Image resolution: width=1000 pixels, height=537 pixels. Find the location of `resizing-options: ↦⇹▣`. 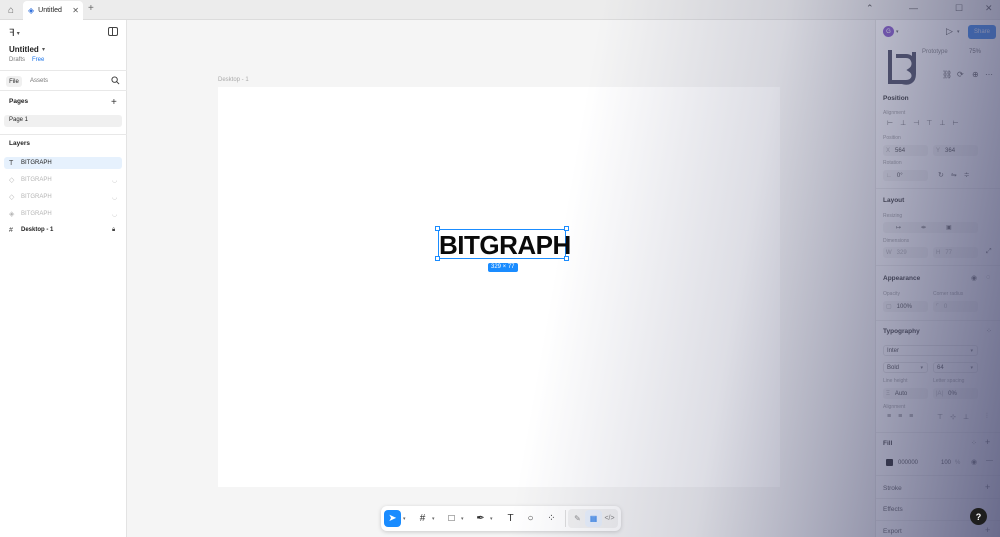

resizing-options: ↦⇹▣ is located at coordinates (930, 227).